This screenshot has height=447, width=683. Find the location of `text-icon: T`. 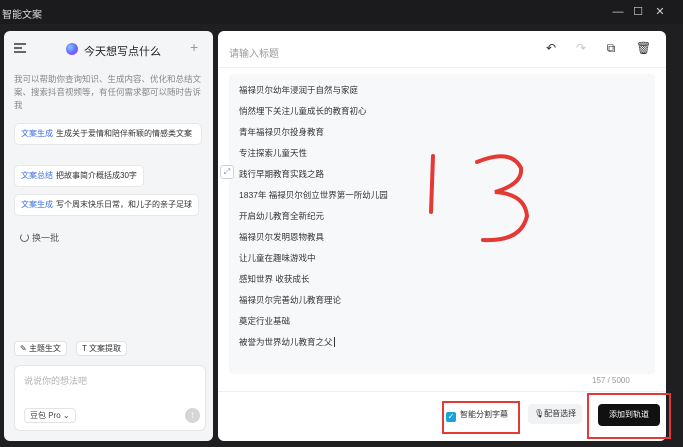

text-icon: T is located at coordinates (85, 348).